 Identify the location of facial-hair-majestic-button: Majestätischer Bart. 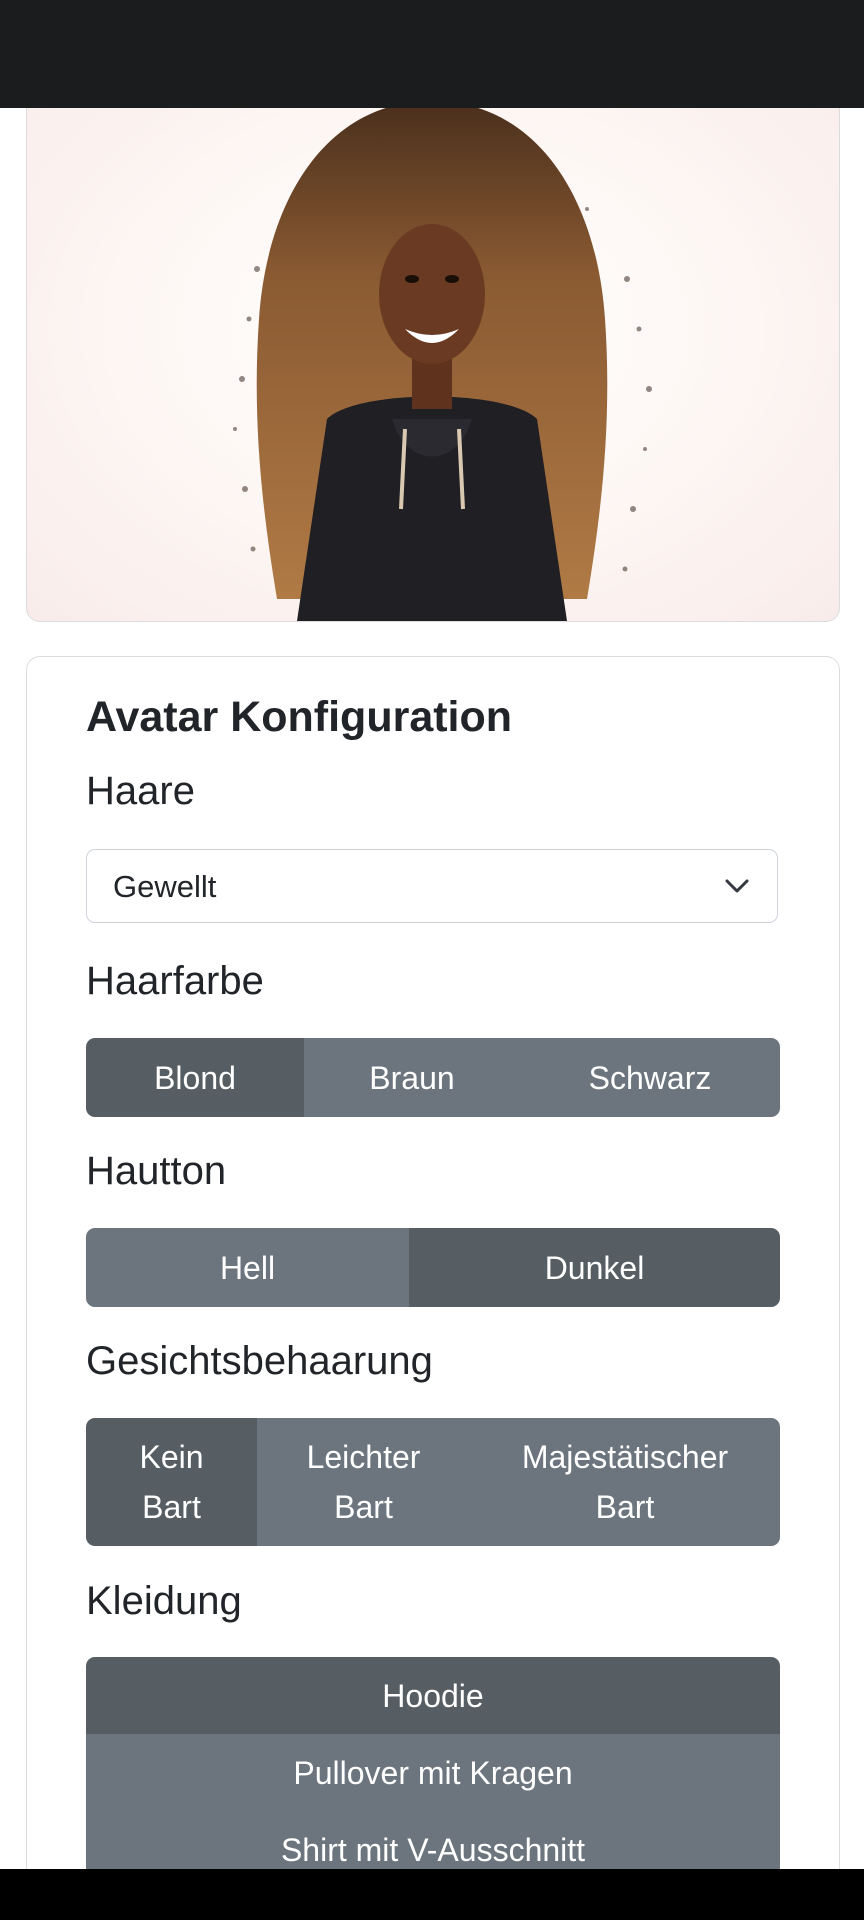
(625, 1482).